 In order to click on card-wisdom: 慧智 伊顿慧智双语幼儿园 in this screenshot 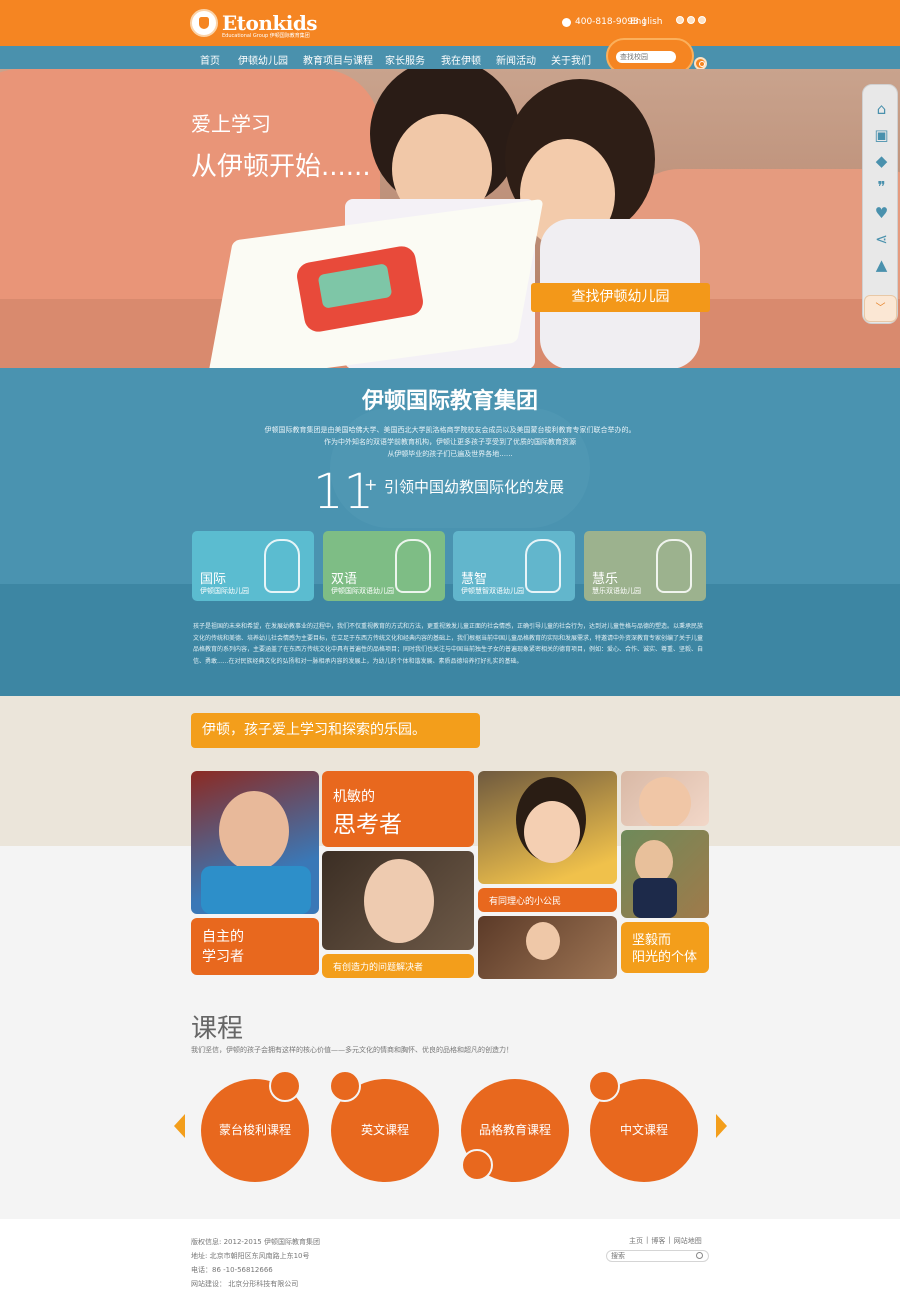, I will do `click(514, 566)`.